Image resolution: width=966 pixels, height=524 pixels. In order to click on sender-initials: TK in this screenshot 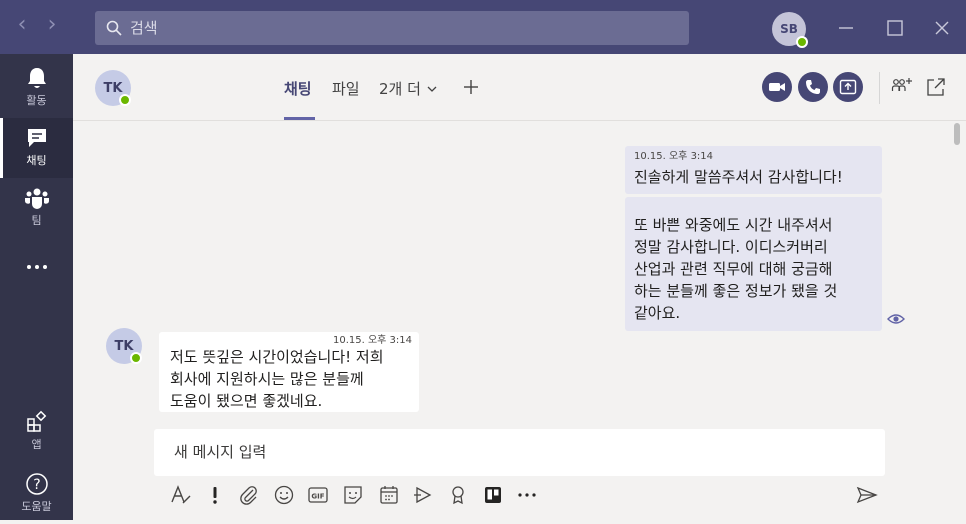, I will do `click(124, 346)`.